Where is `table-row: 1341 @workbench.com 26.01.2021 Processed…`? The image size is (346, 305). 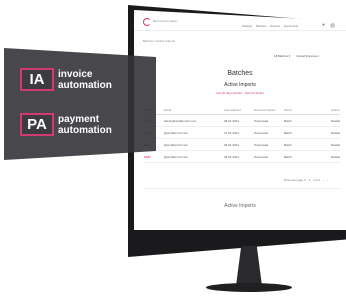
table-row: 1341 @workbench.com 26.01.2021 Processed… is located at coordinates (242, 145).